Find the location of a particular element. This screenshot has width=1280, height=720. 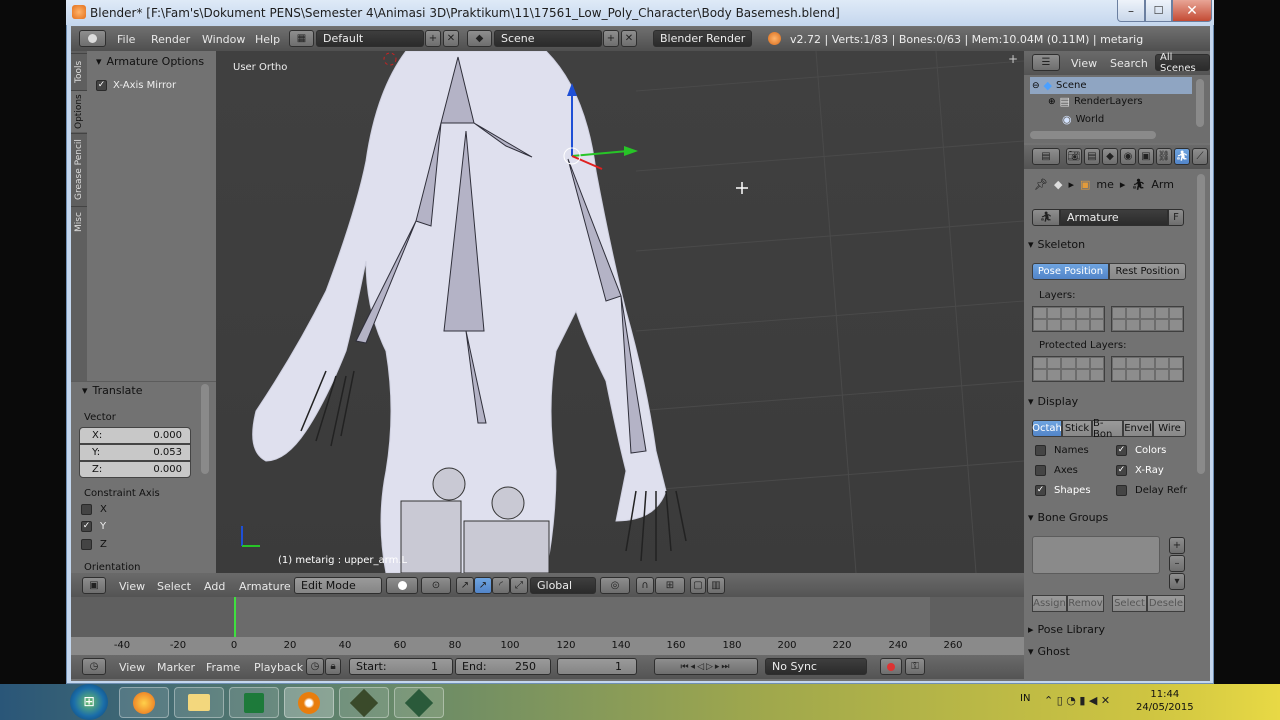

constraint-z-option: Z is located at coordinates (94, 544).